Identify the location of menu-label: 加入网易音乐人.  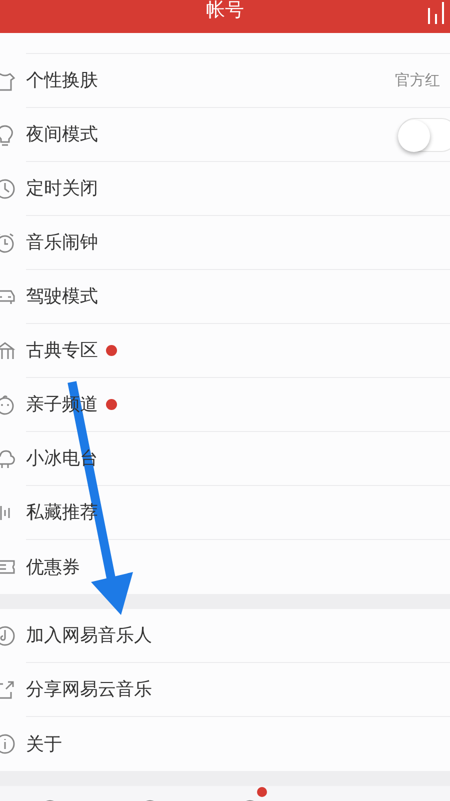
(89, 636).